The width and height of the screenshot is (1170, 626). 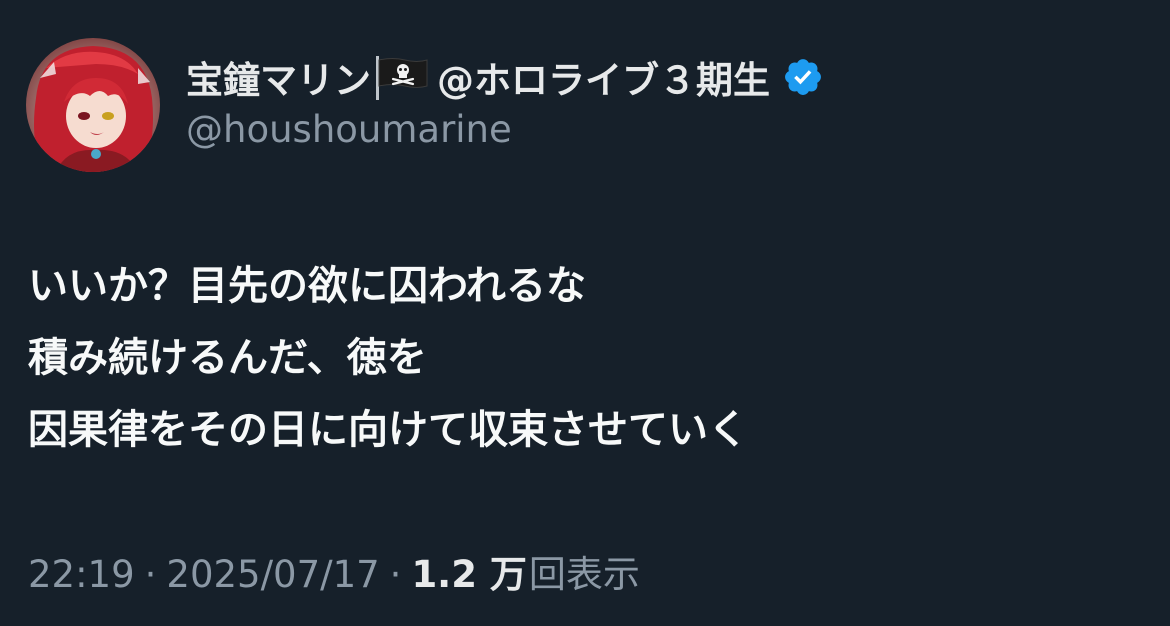 I want to click on tweet-time: 22:19, so click(x=81, y=574).